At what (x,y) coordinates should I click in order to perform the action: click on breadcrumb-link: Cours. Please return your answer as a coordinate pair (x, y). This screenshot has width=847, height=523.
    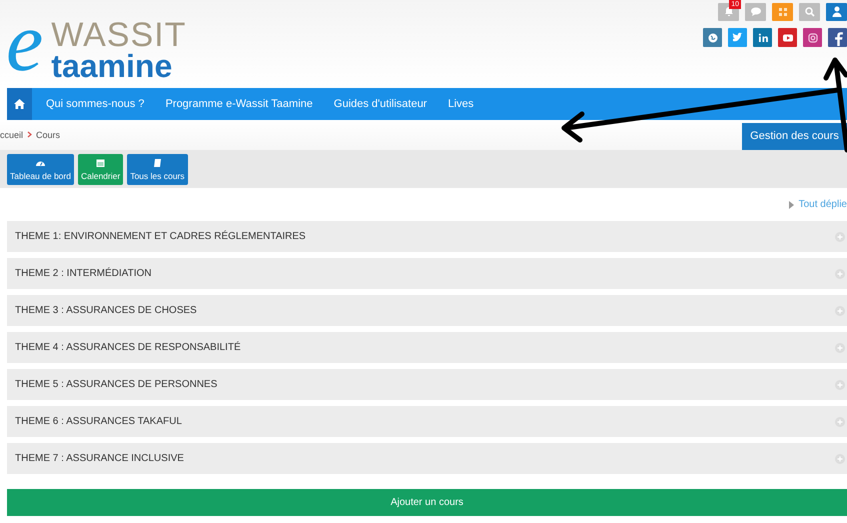
    Looking at the image, I should click on (48, 135).